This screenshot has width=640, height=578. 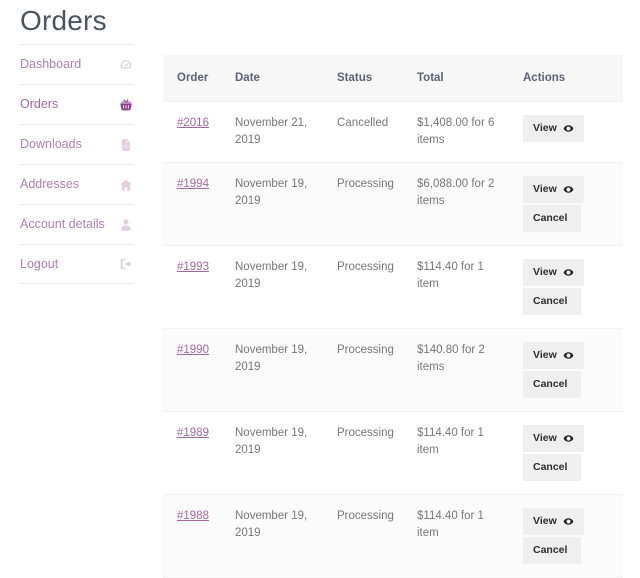 What do you see at coordinates (566, 78) in the screenshot?
I see `column-header-actions: Actions` at bounding box center [566, 78].